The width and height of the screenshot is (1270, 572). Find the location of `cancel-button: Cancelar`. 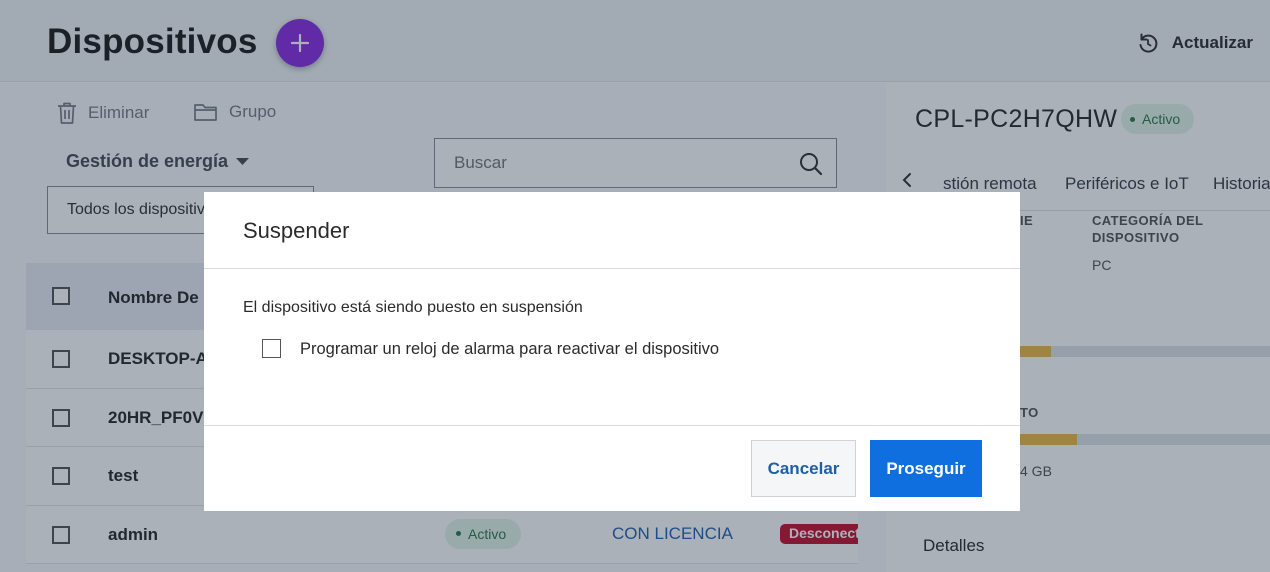

cancel-button: Cancelar is located at coordinates (803, 468).